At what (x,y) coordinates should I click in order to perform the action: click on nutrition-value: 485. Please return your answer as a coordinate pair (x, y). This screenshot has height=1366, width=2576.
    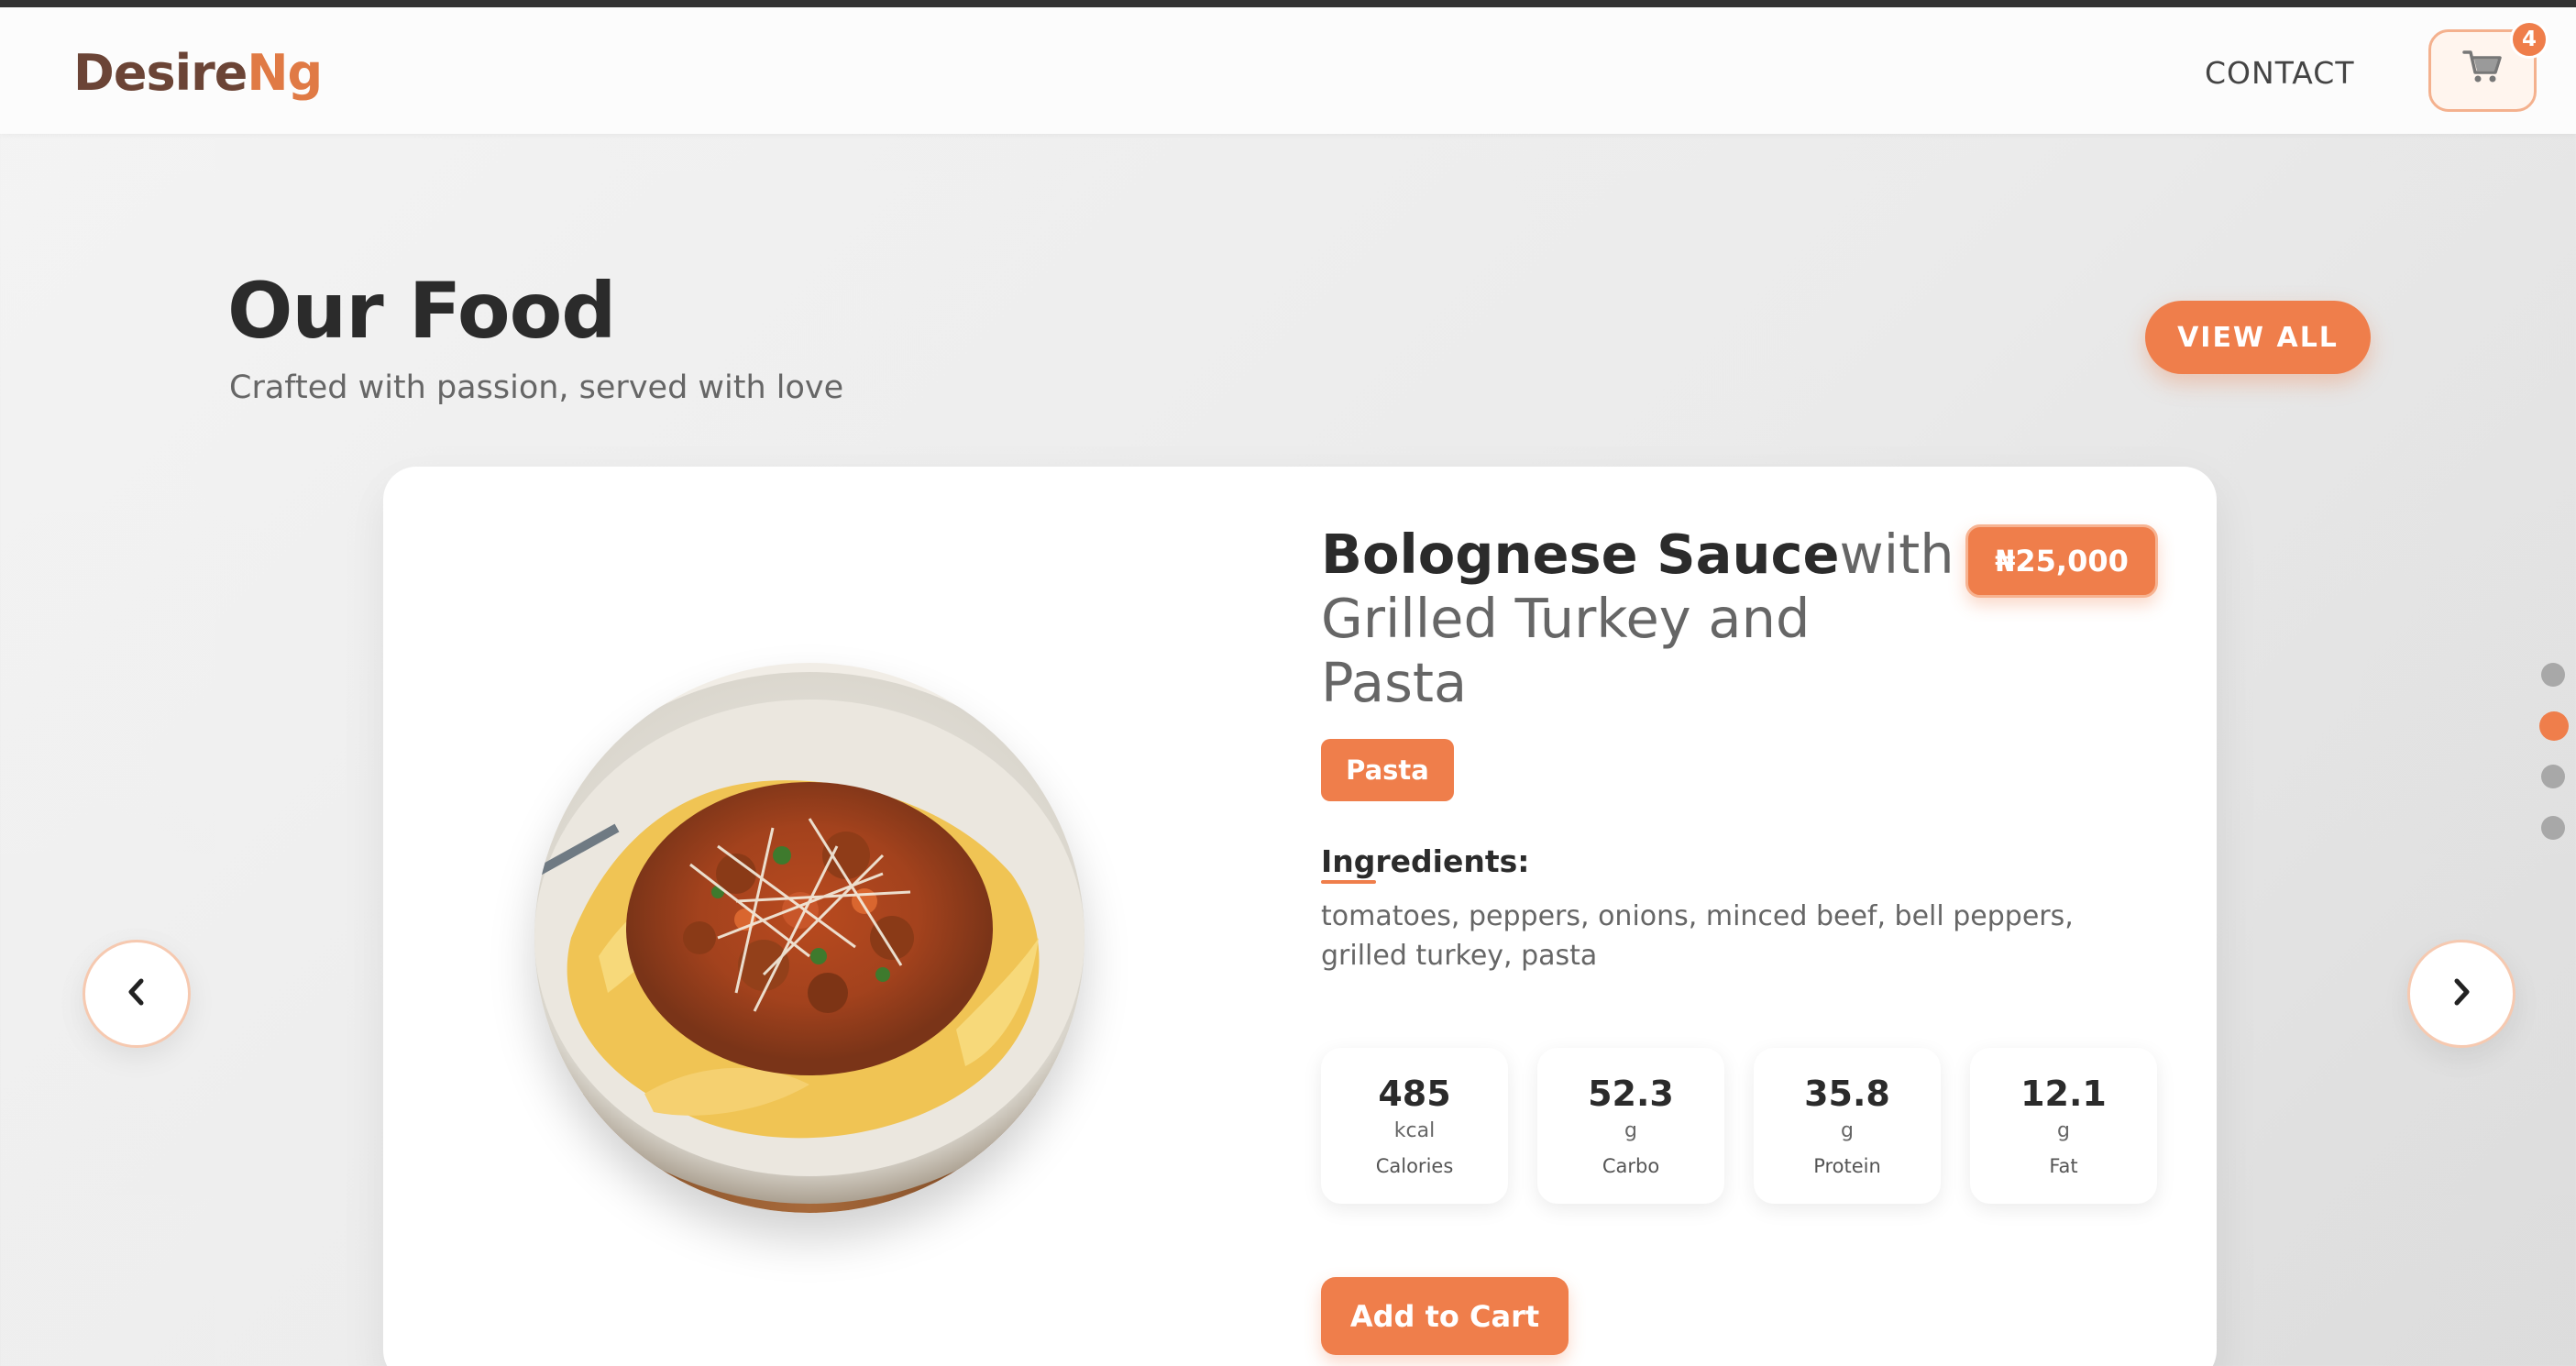
    Looking at the image, I should click on (1414, 1094).